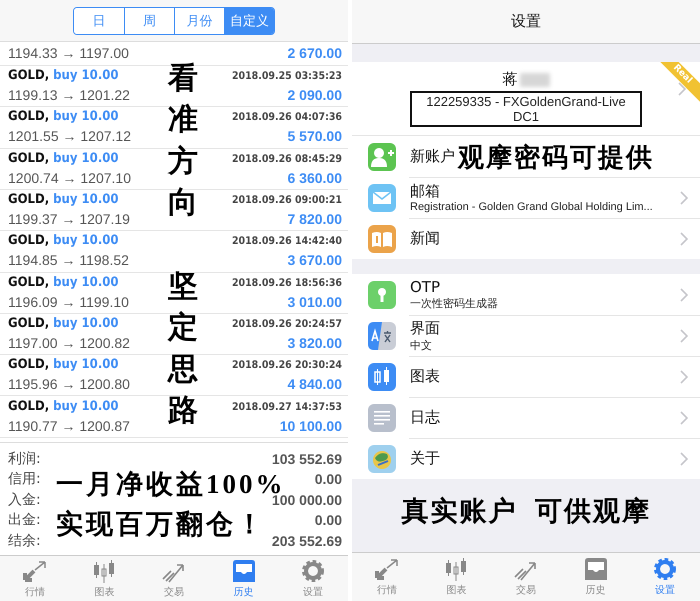  What do you see at coordinates (287, 324) in the screenshot?
I see `trade-time: 2018.09.26 20:24:57` at bounding box center [287, 324].